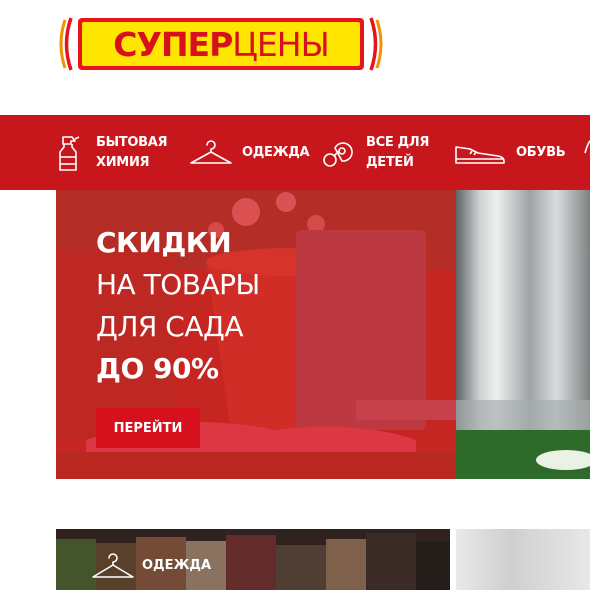 Image resolution: width=590 pixels, height=590 pixels. I want to click on site-logo: СУПЕР ЦЕНЫ, so click(221, 44).